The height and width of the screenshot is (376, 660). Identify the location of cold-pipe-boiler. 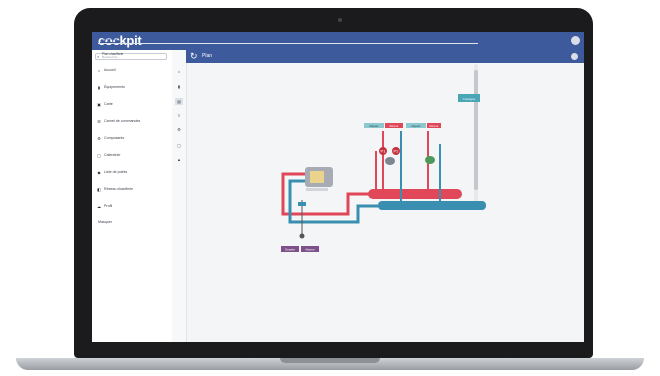
(334, 201).